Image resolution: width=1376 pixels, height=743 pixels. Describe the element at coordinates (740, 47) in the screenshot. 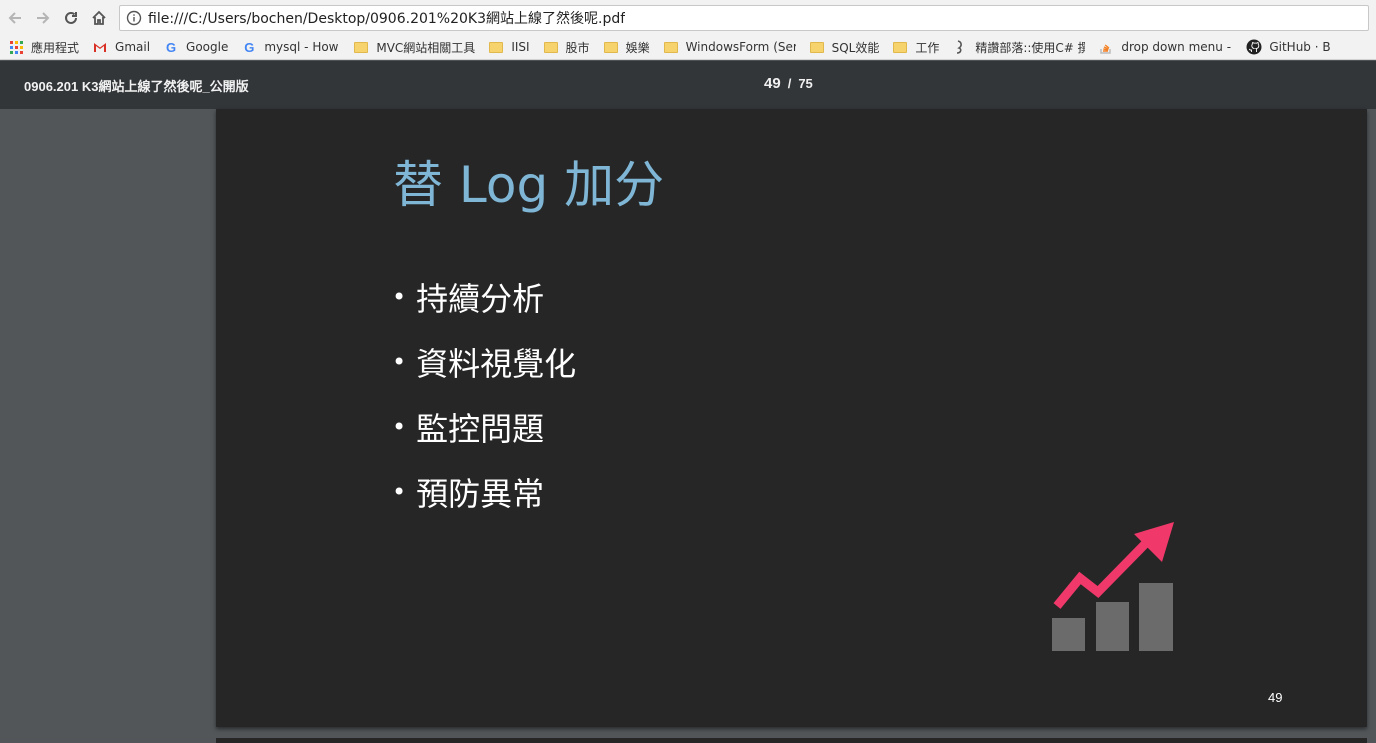

I see `bookmark-label: WindowsForm (Serv` at that location.